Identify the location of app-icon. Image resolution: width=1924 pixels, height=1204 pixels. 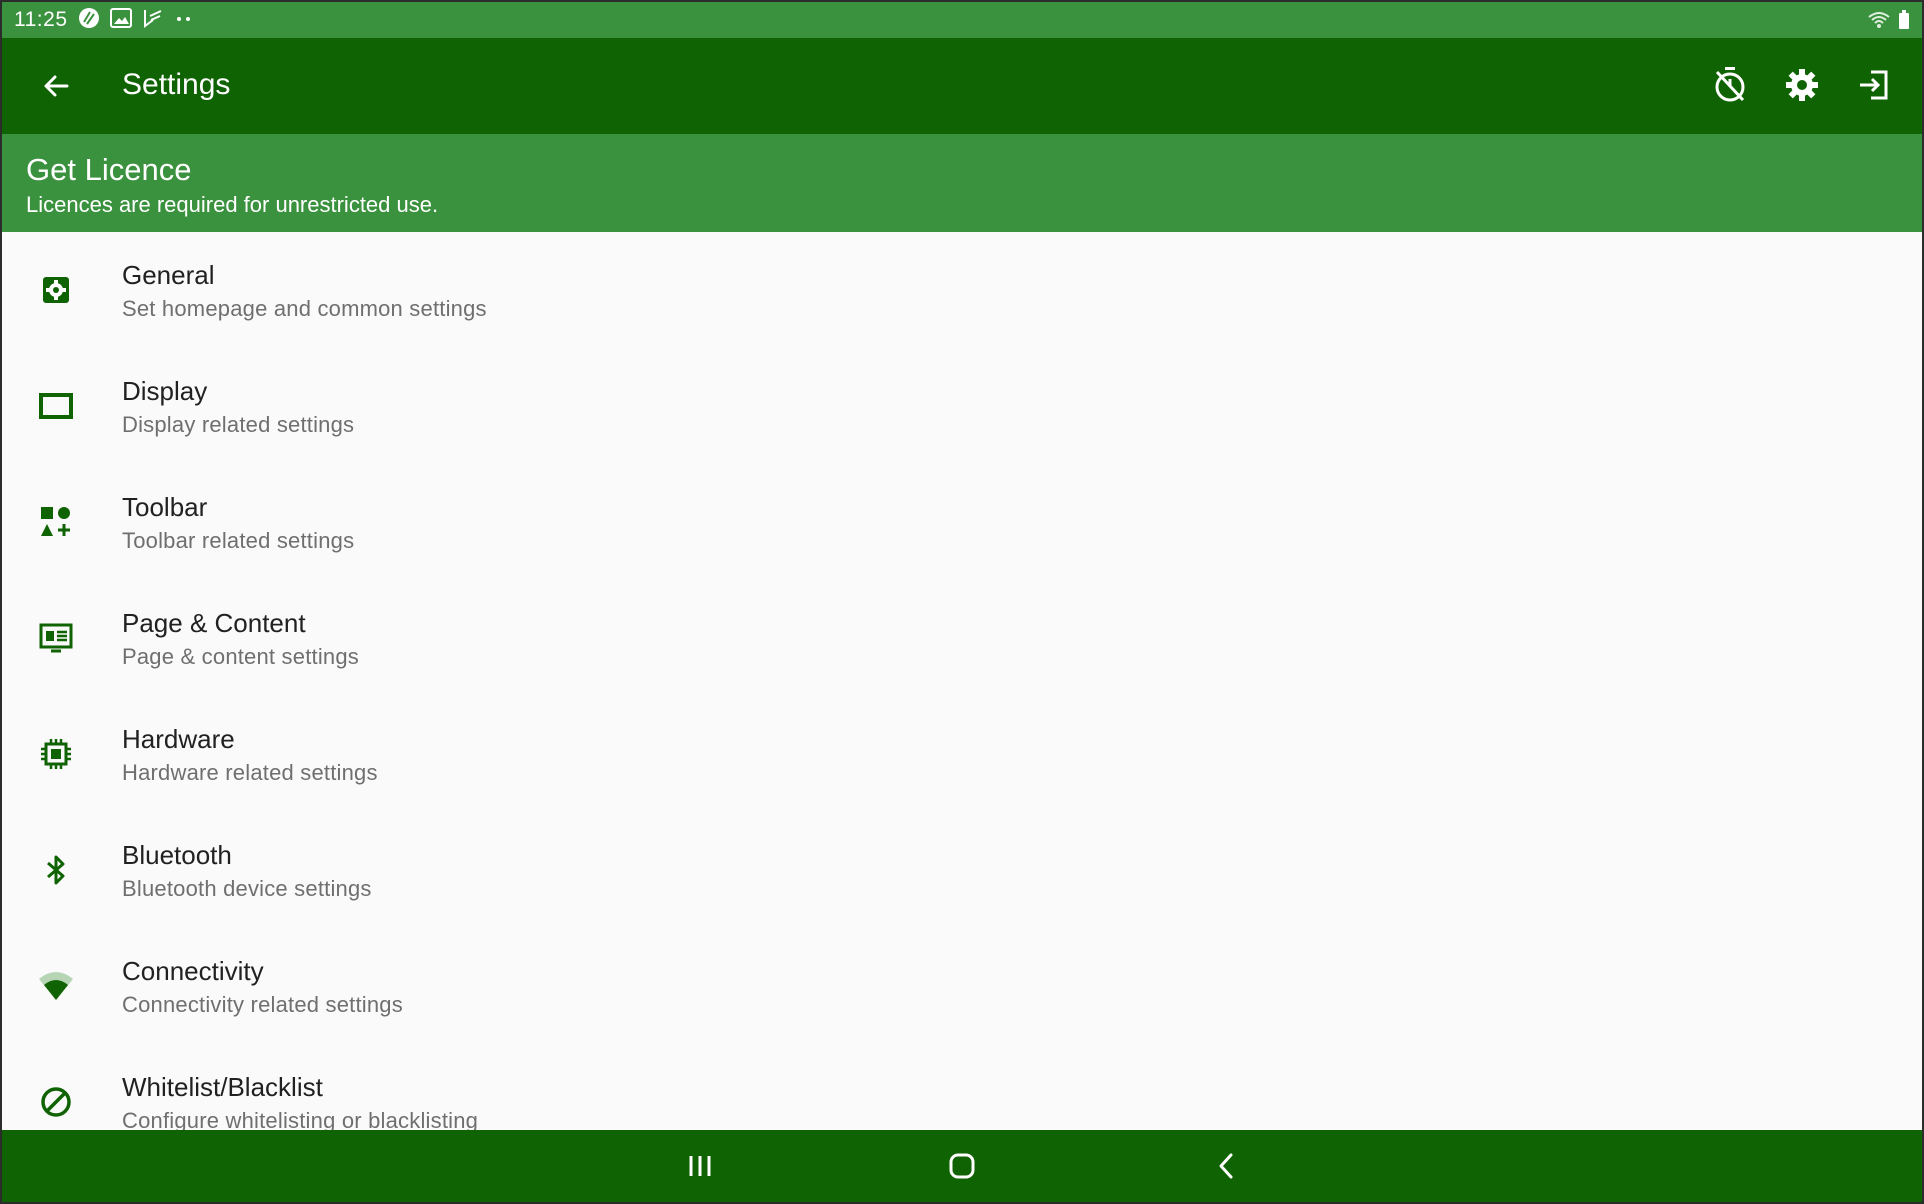
(89, 20).